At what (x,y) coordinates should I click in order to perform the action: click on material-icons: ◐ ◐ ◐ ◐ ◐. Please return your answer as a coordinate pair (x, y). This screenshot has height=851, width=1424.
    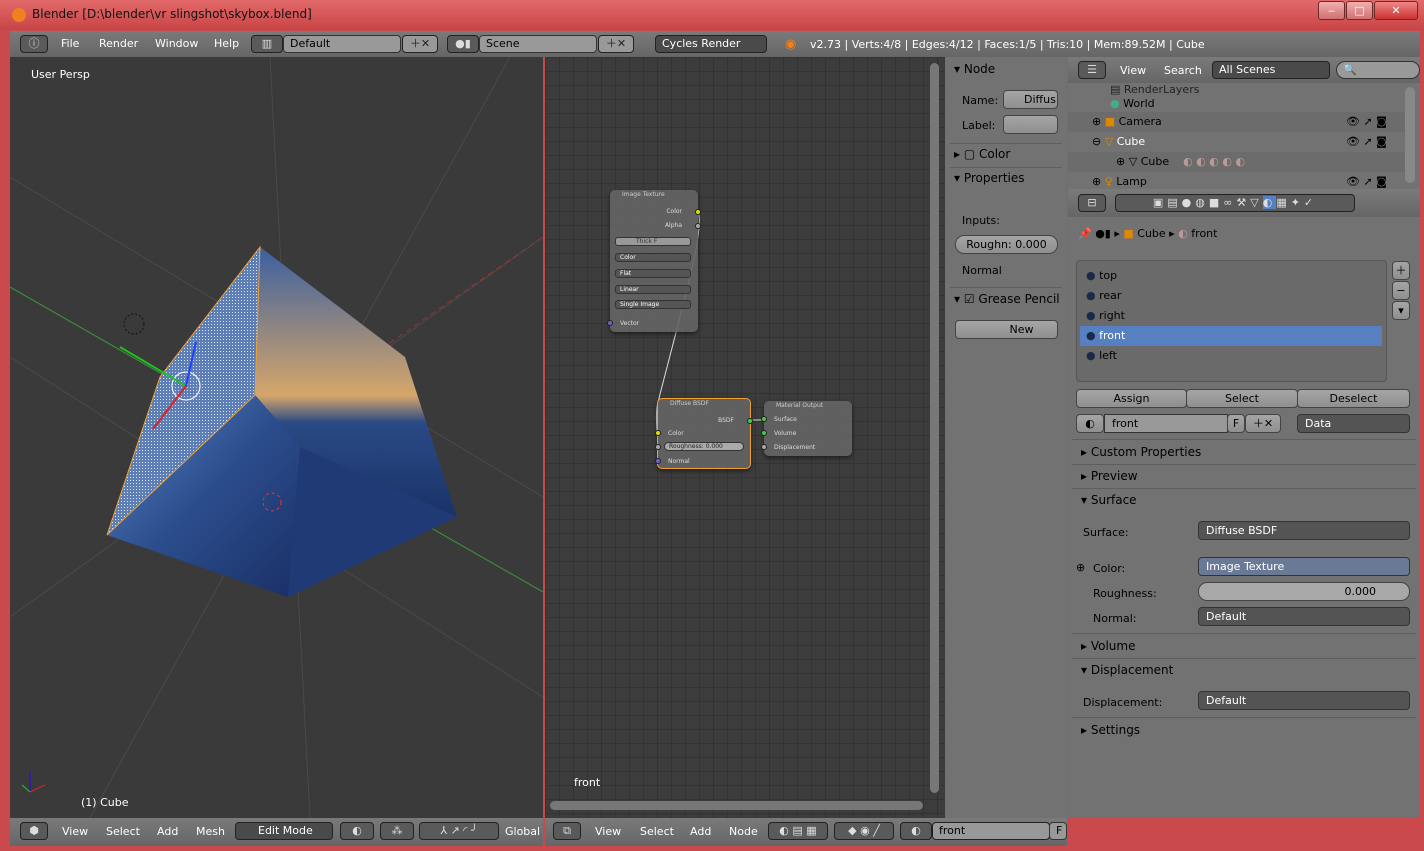
    Looking at the image, I should click on (1214, 161).